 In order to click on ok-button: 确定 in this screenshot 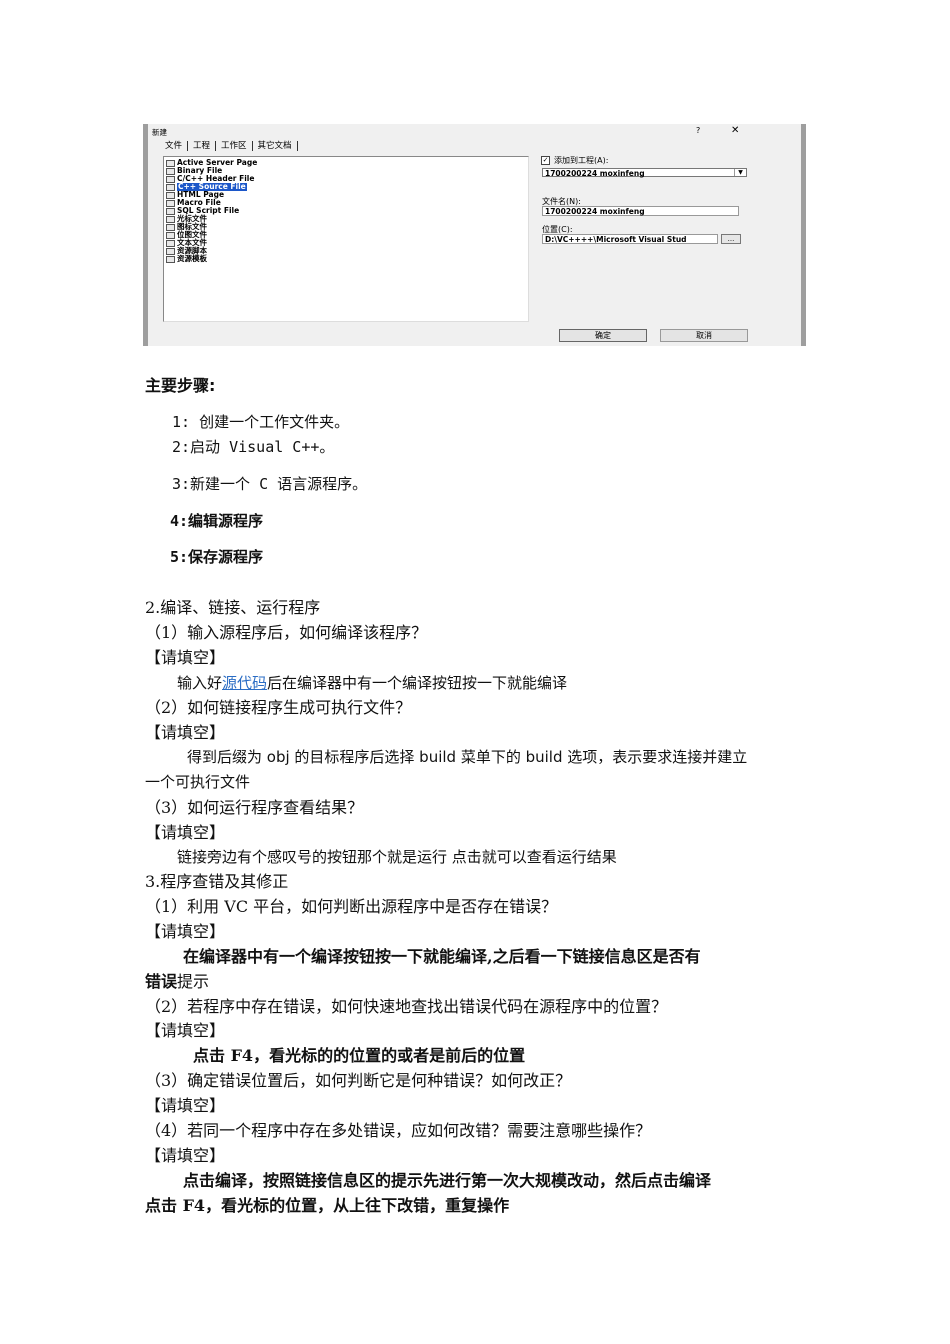, I will do `click(603, 335)`.